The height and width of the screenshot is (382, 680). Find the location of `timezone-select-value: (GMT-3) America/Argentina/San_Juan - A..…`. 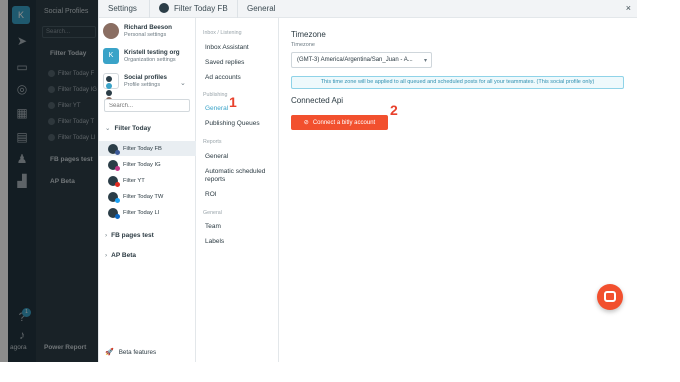

timezone-select-value: (GMT-3) America/Argentina/San_Juan - A..… is located at coordinates (355, 60).